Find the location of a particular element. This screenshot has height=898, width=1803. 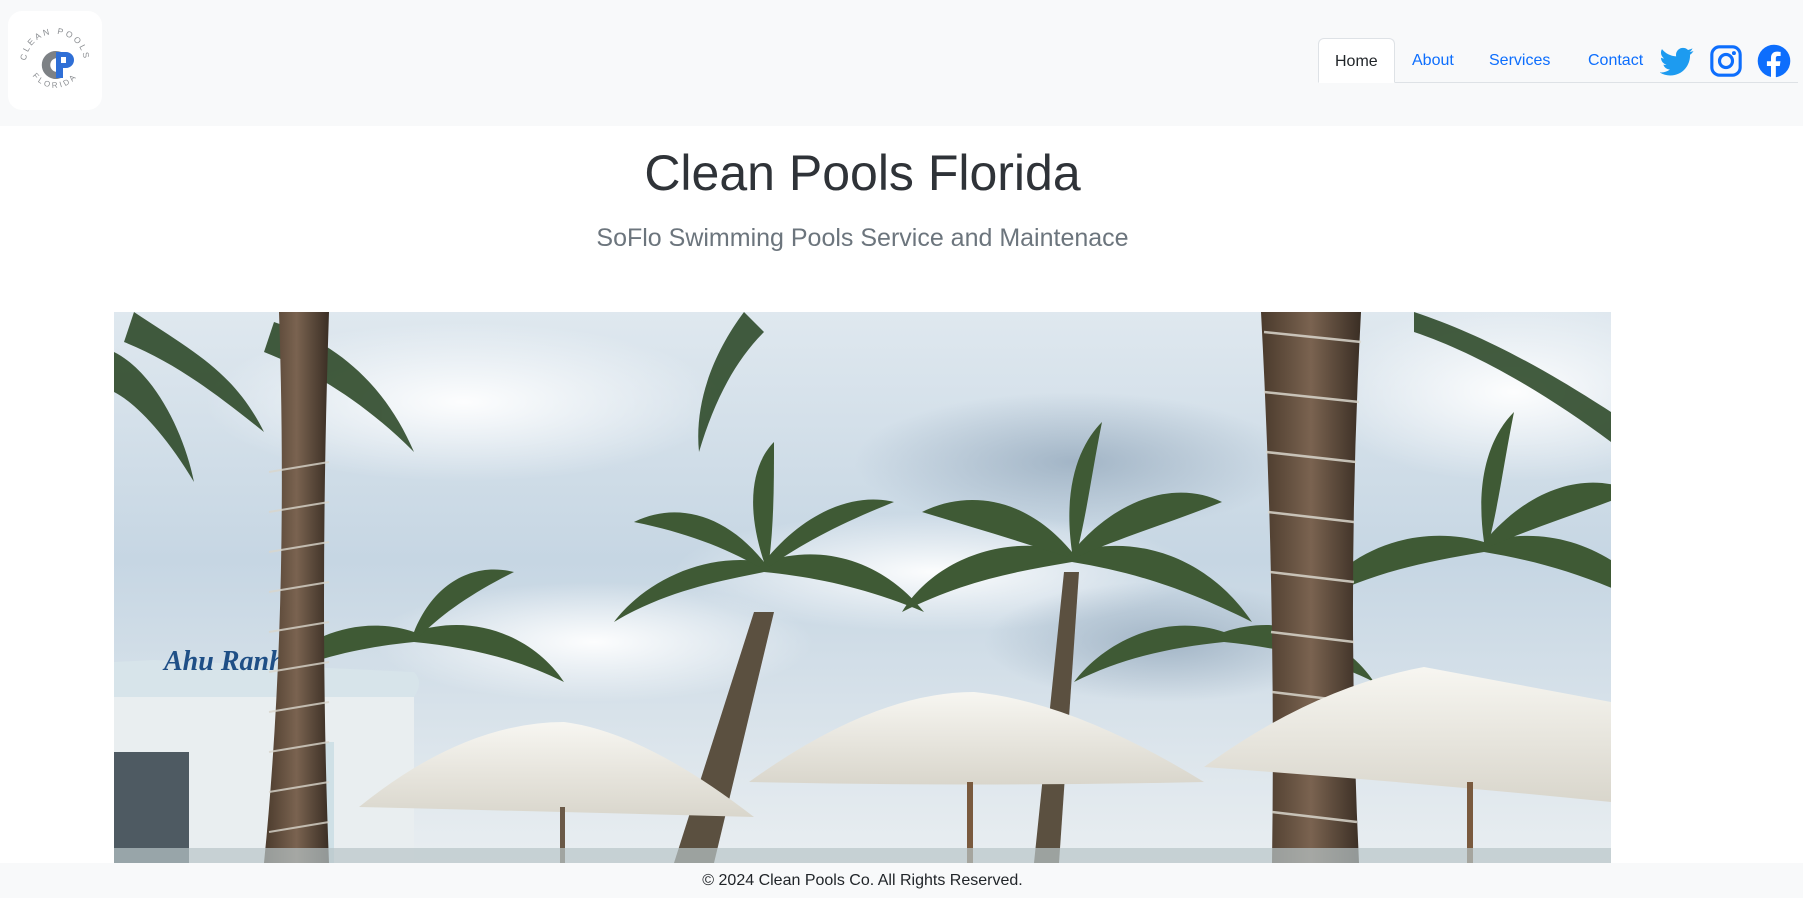

brand-logo: CLEAN POOLS FLORIDA is located at coordinates (55, 60).